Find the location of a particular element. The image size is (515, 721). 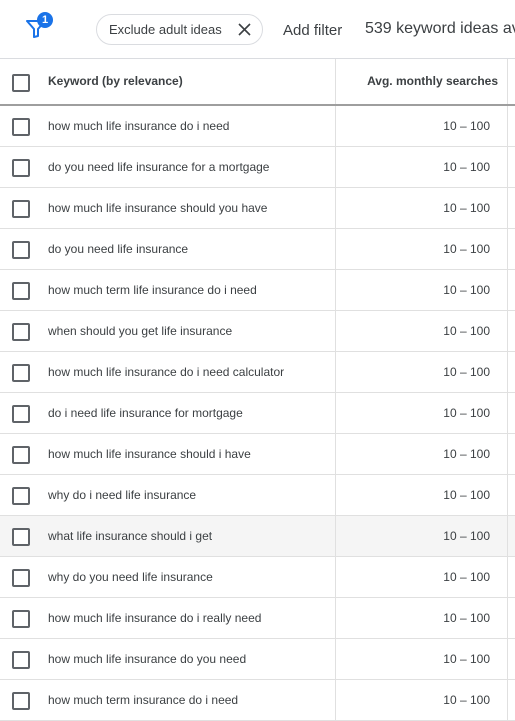

keyword-column-header: Keyword (by relevance) is located at coordinates (115, 81).